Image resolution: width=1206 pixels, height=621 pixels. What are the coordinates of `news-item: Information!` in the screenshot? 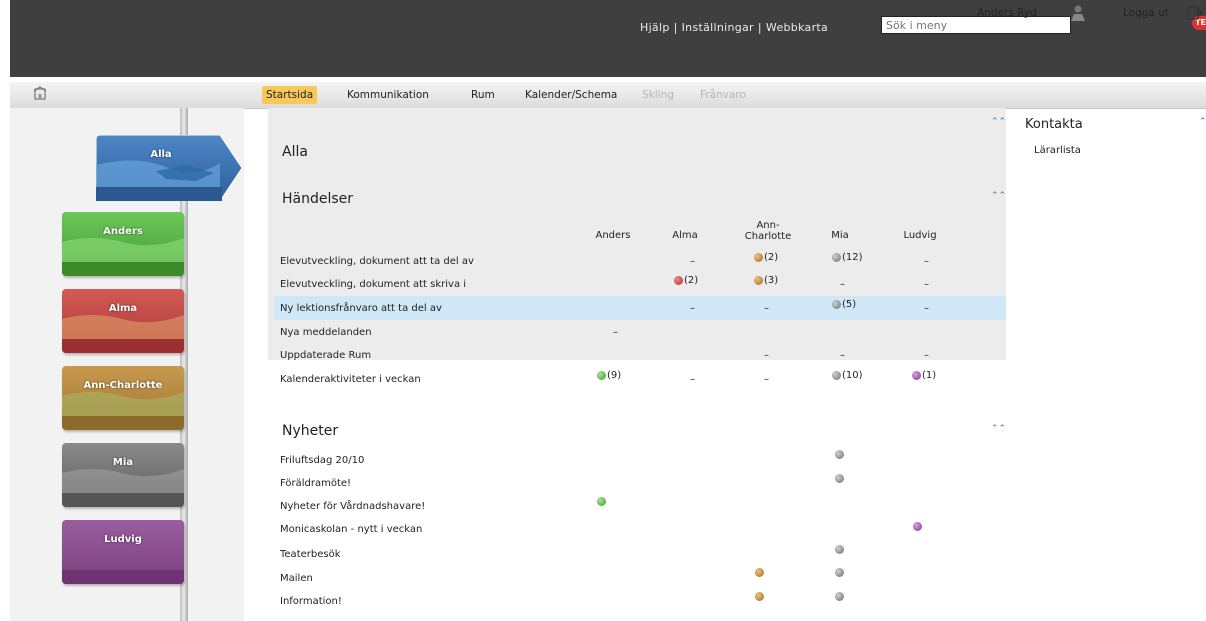 It's located at (311, 601).